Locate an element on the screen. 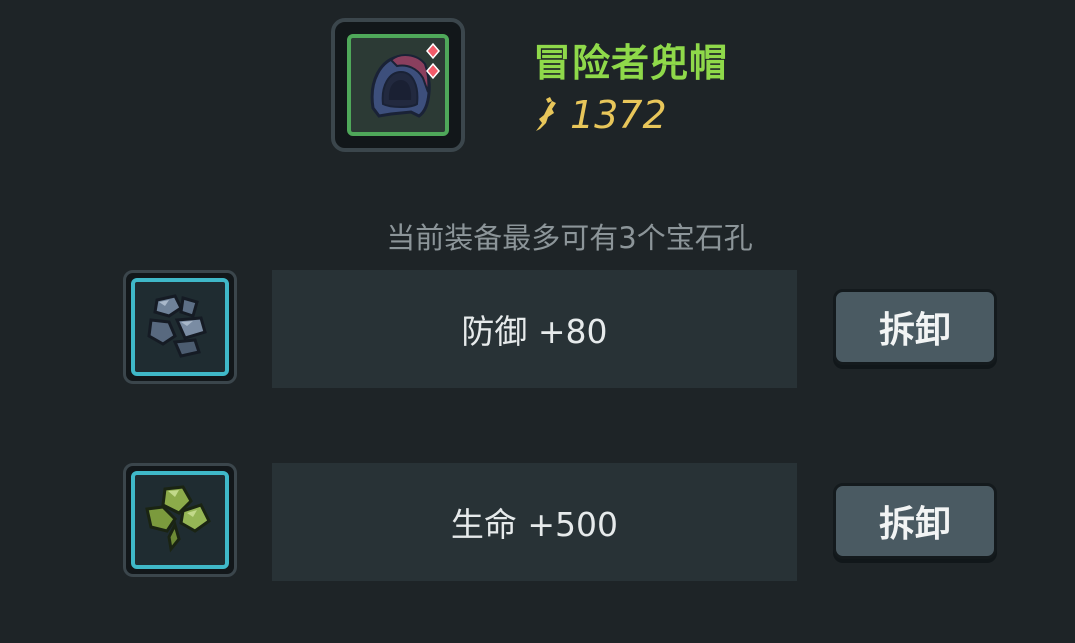 The width and height of the screenshot is (1075, 643). power-icon is located at coordinates (546, 114).